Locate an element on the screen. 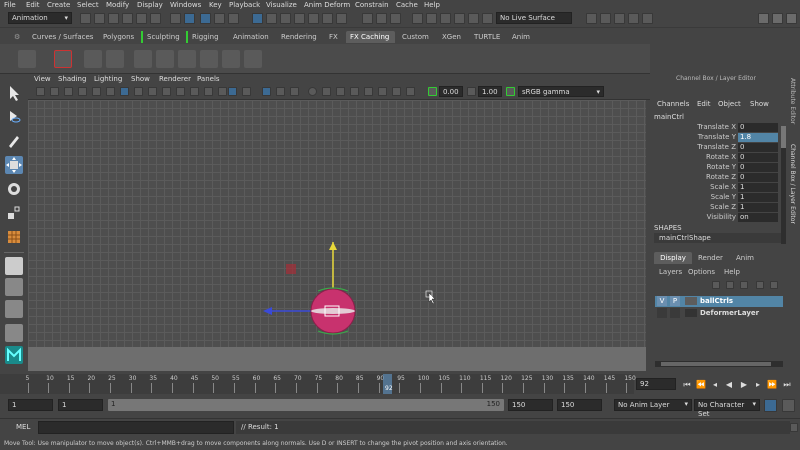 This screenshot has height=450, width=800. wireframe-on-shaded-icon is located at coordinates (246, 91).